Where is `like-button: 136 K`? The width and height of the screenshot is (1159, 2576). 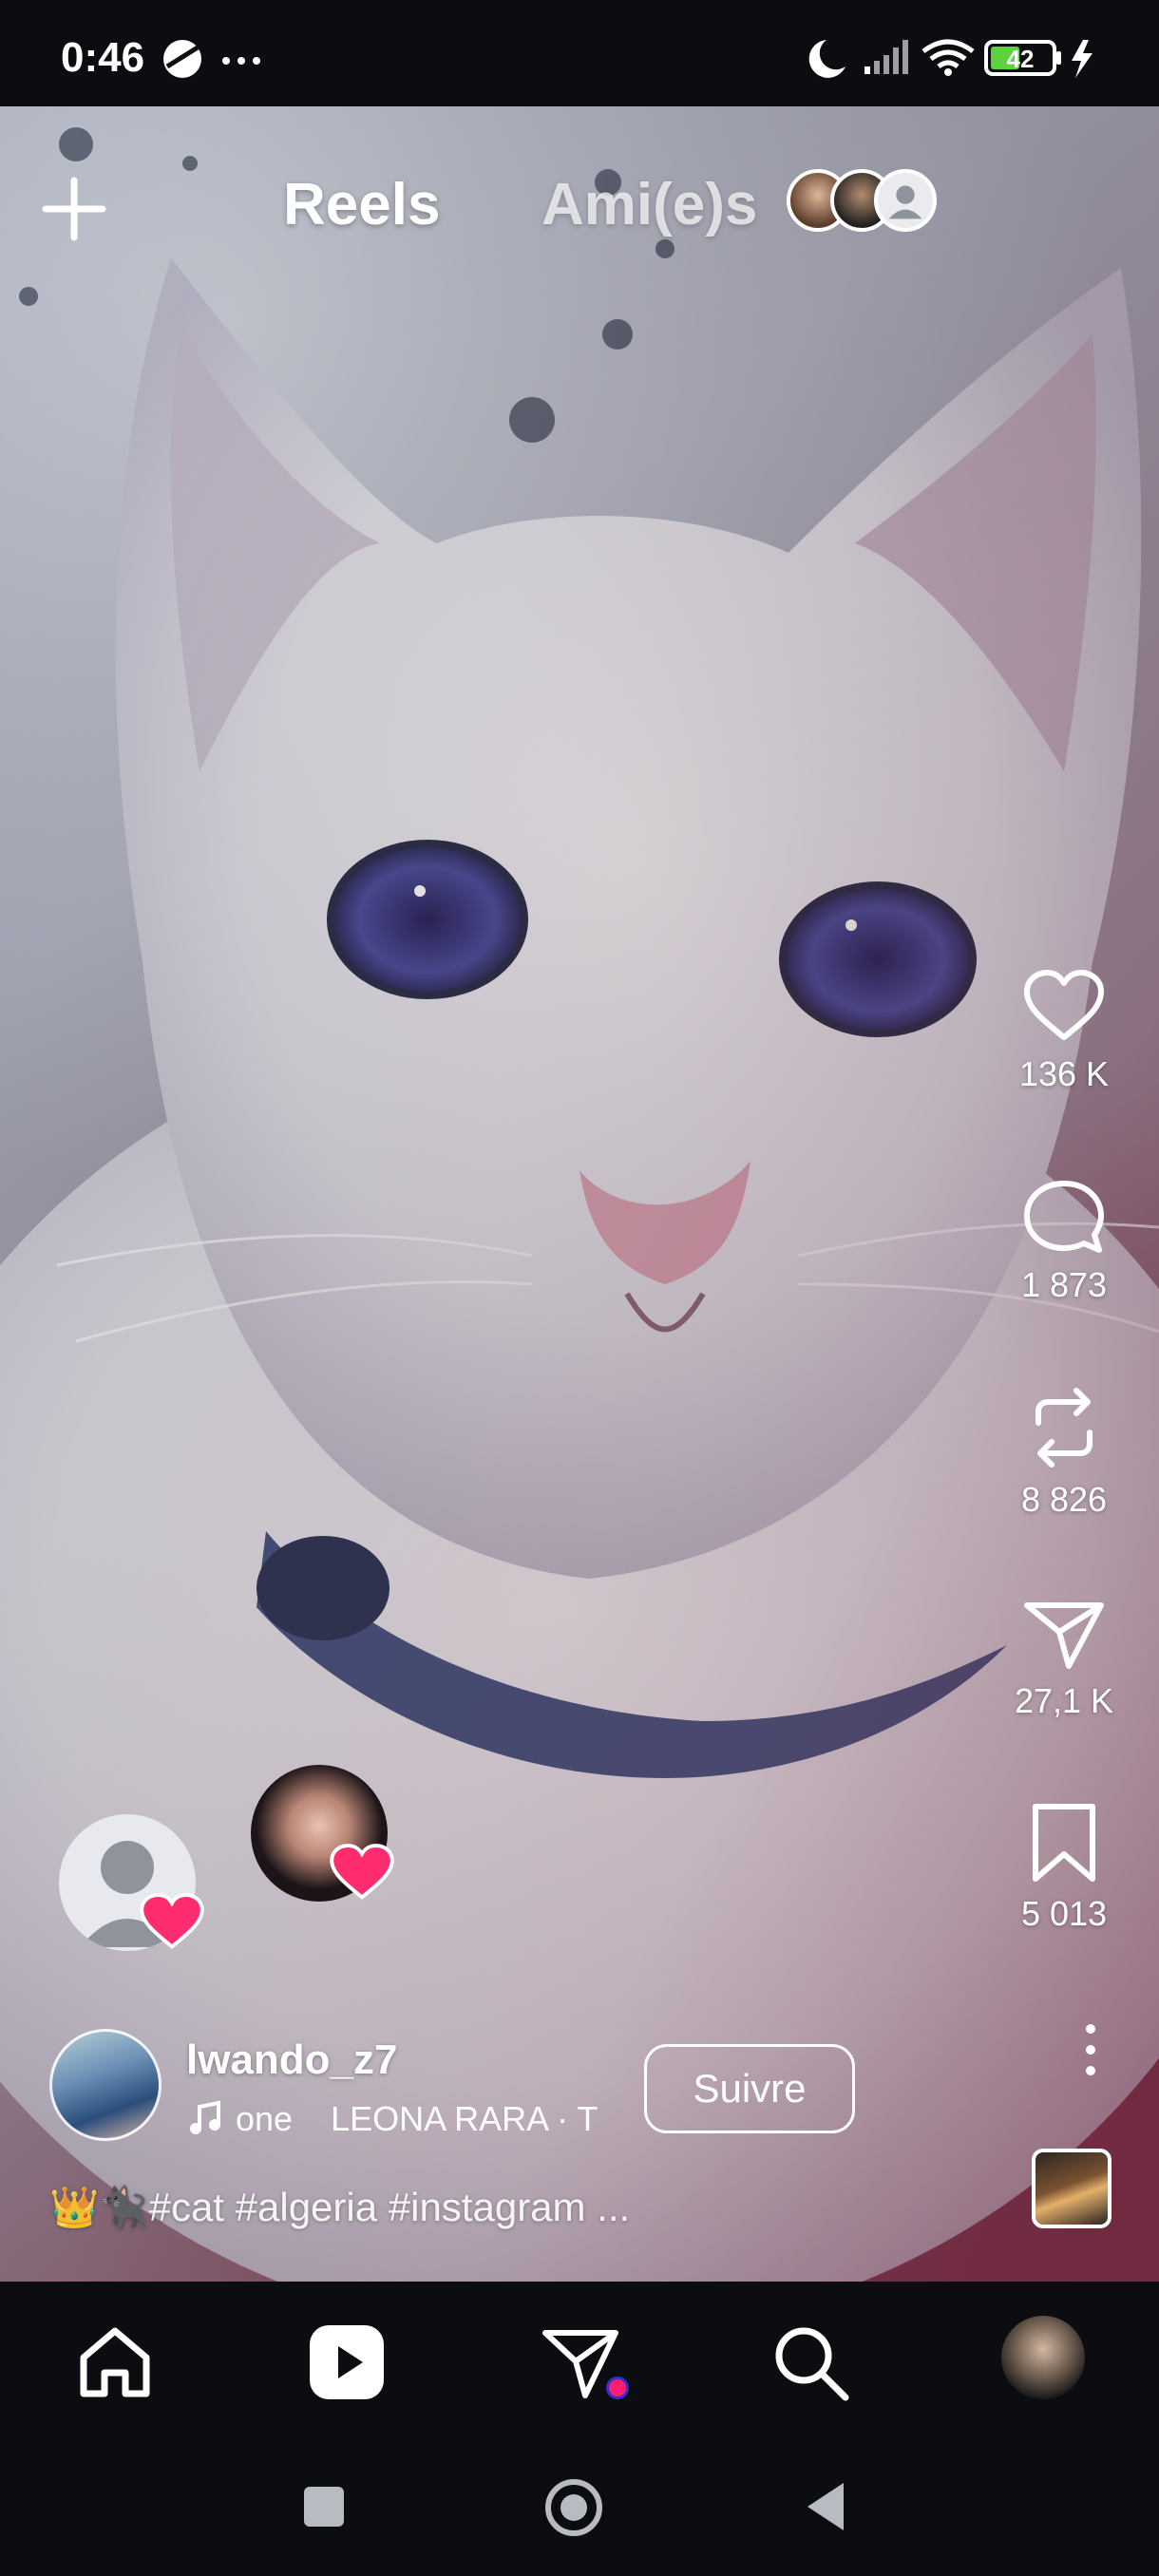 like-button: 136 K is located at coordinates (1064, 1031).